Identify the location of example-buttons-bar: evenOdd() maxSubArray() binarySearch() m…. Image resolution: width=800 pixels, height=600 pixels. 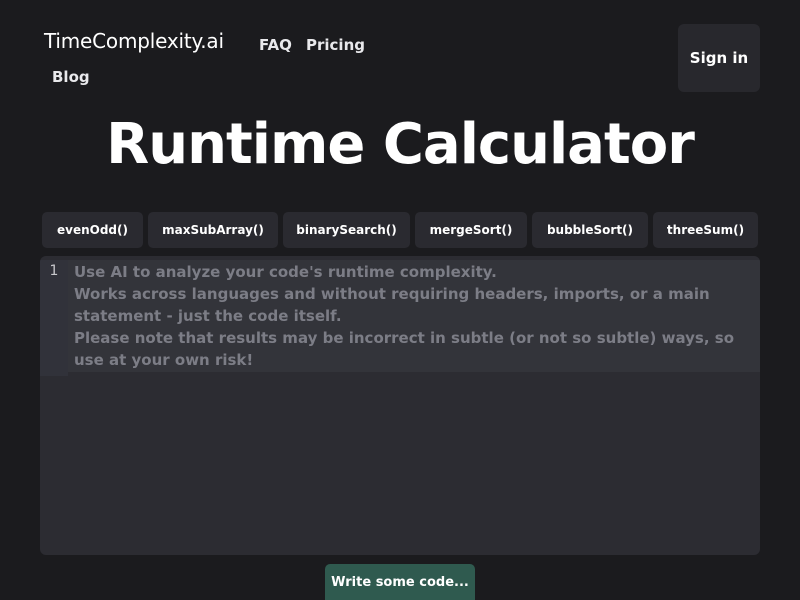
(400, 230).